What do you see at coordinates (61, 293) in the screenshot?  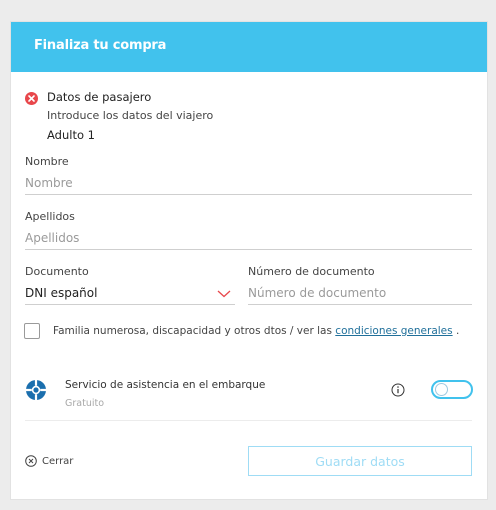 I see `document-selected-value: DNI español` at bounding box center [61, 293].